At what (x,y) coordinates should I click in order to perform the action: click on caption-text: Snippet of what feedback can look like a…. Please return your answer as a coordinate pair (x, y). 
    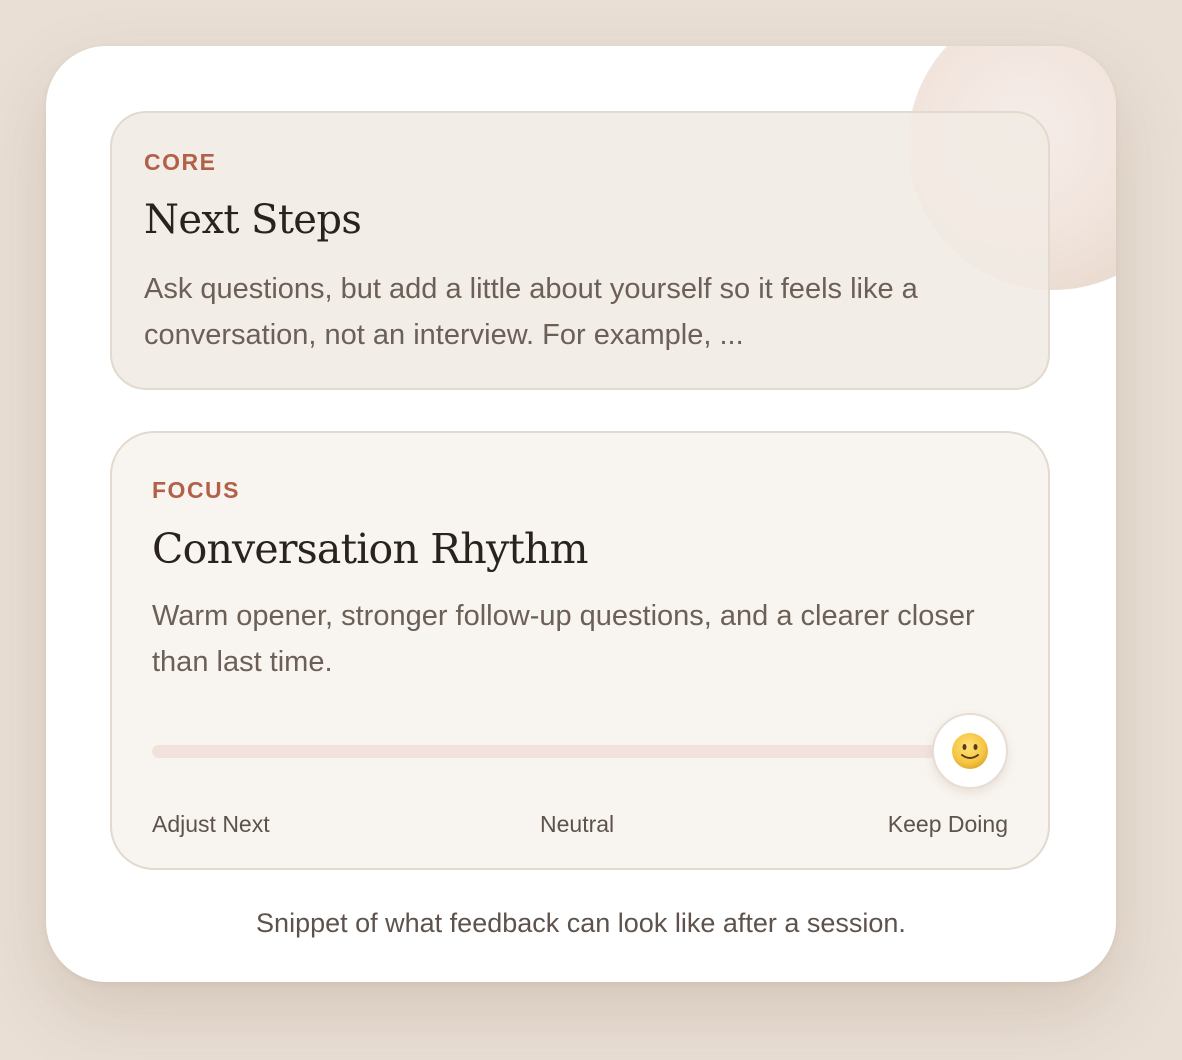
    Looking at the image, I should click on (581, 923).